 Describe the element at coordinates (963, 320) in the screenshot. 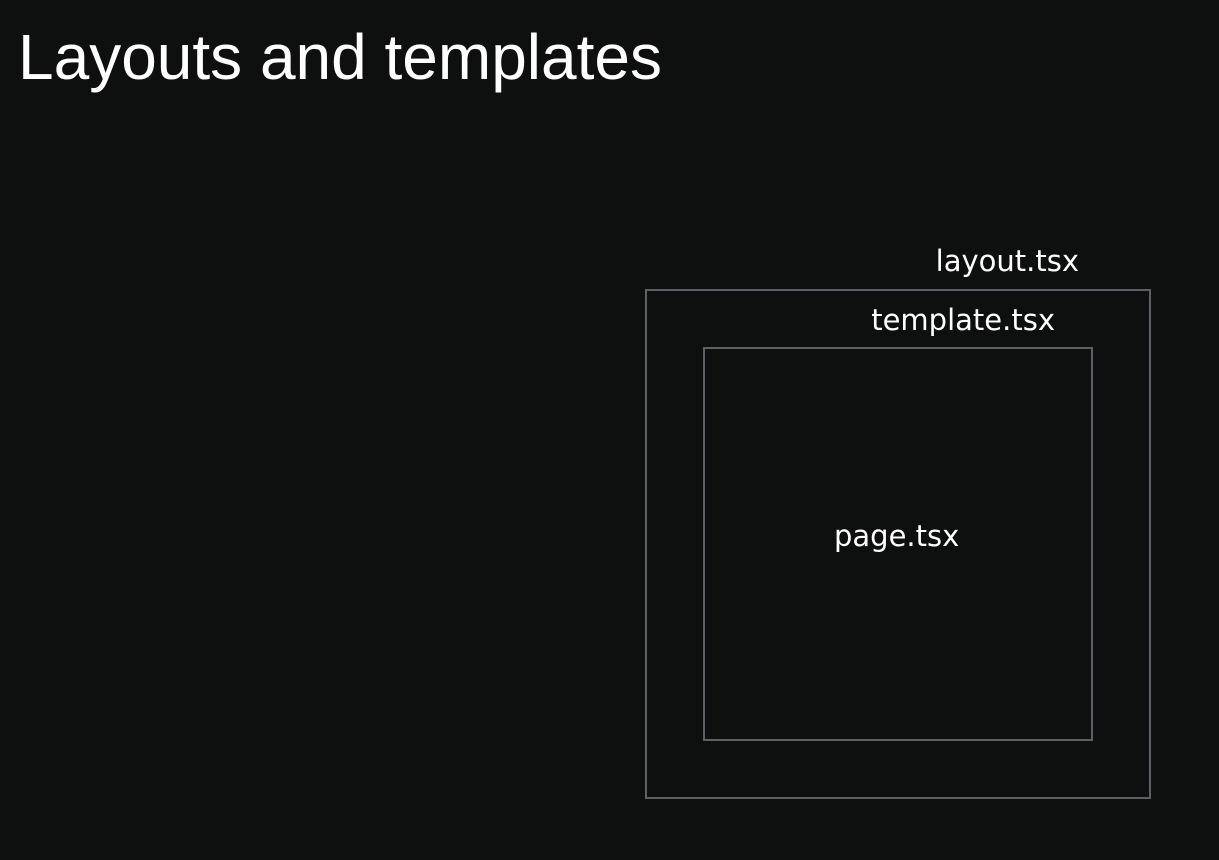

I see `template-label: template.tsx` at that location.